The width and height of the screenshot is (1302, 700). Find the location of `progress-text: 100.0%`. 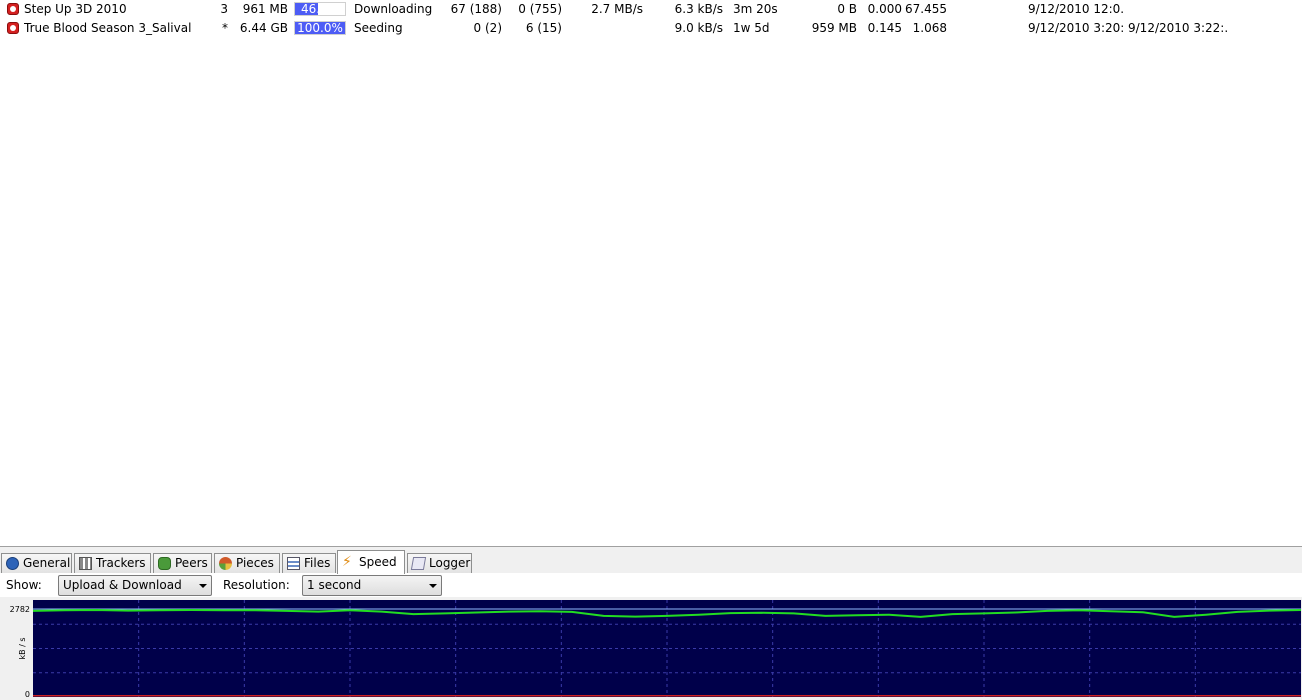

progress-text: 100.0% is located at coordinates (320, 28).